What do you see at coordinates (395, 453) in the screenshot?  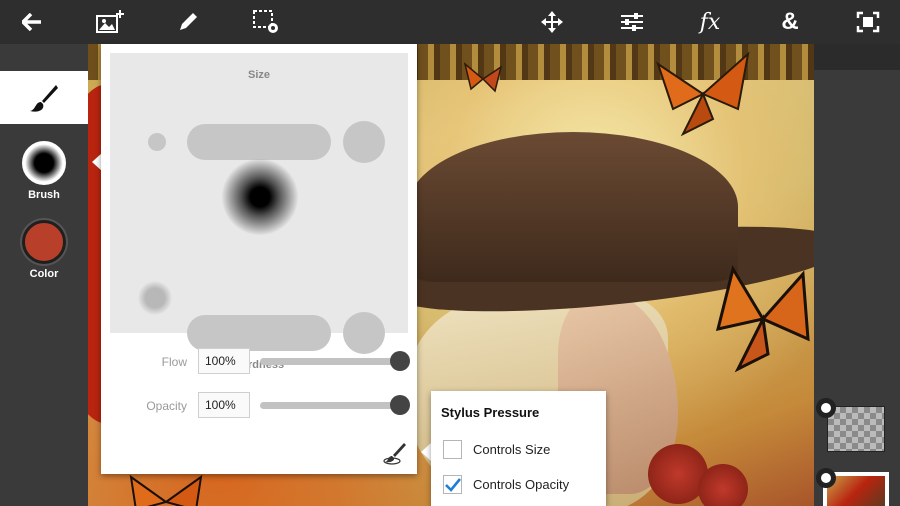 I see `stylus-pressure-icon` at bounding box center [395, 453].